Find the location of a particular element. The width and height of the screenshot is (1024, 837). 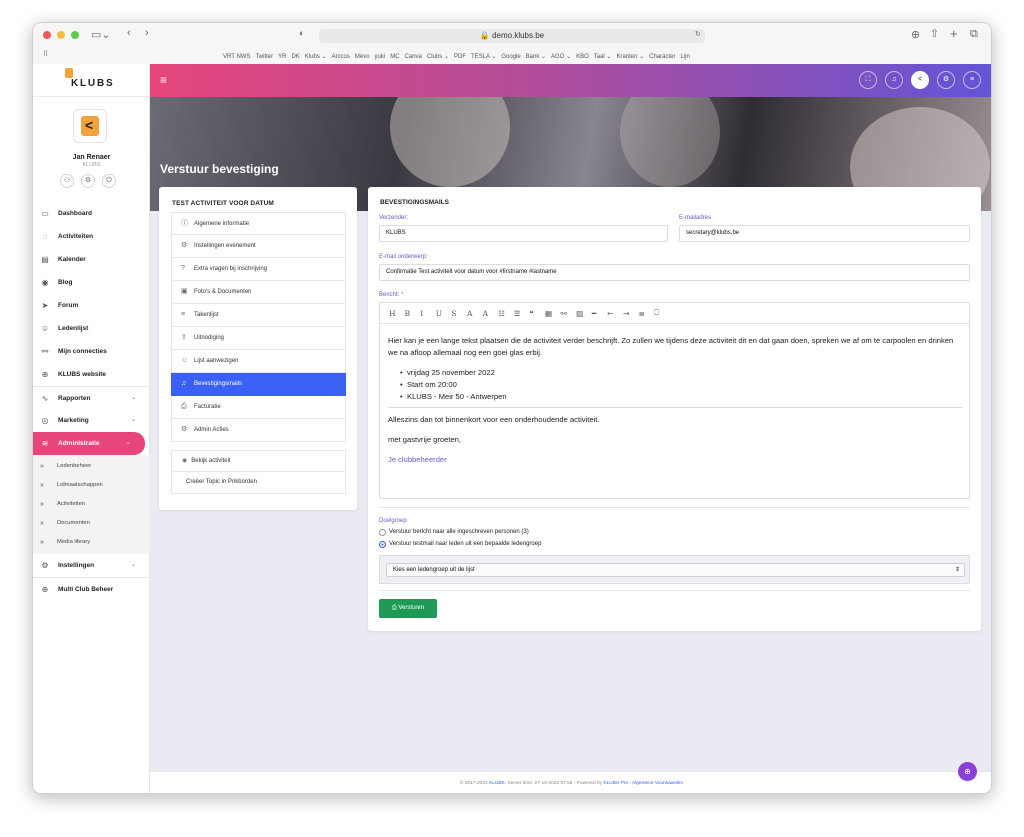

sidebar-item-dashboard: ▭ Dashboard is located at coordinates (91, 213).